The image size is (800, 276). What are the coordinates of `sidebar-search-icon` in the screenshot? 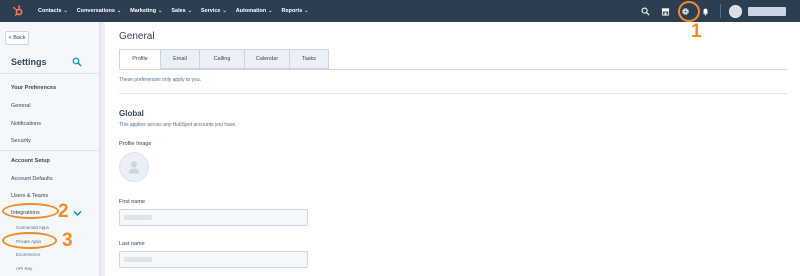 It's located at (77, 62).